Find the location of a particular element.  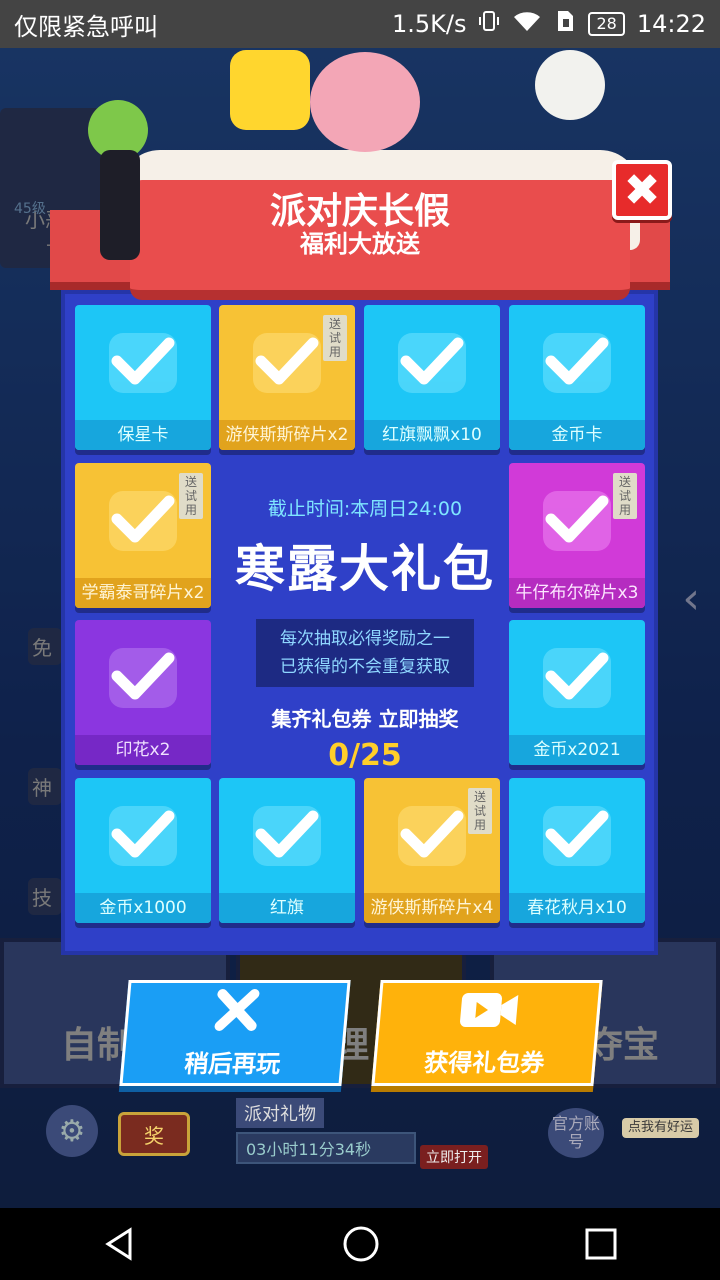

close-button: ✖ is located at coordinates (642, 190).